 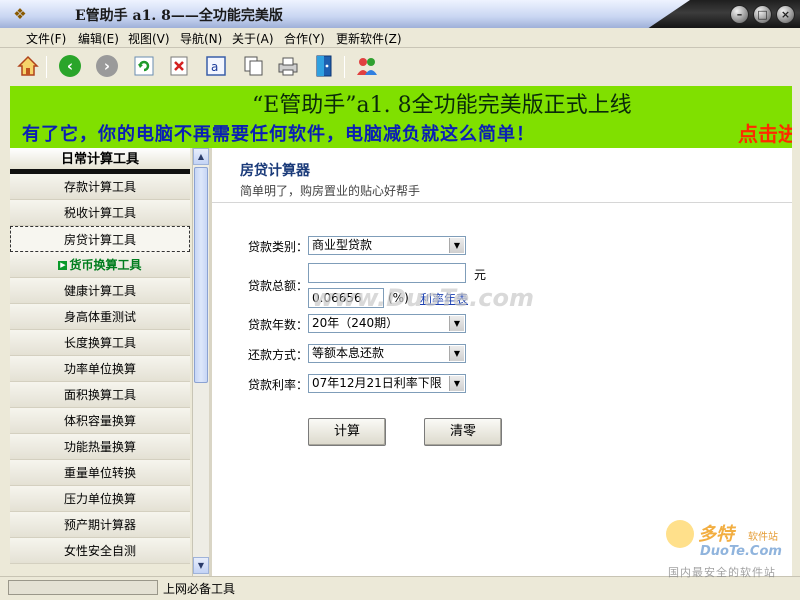 I want to click on minimize-button: –, so click(x=739, y=14).